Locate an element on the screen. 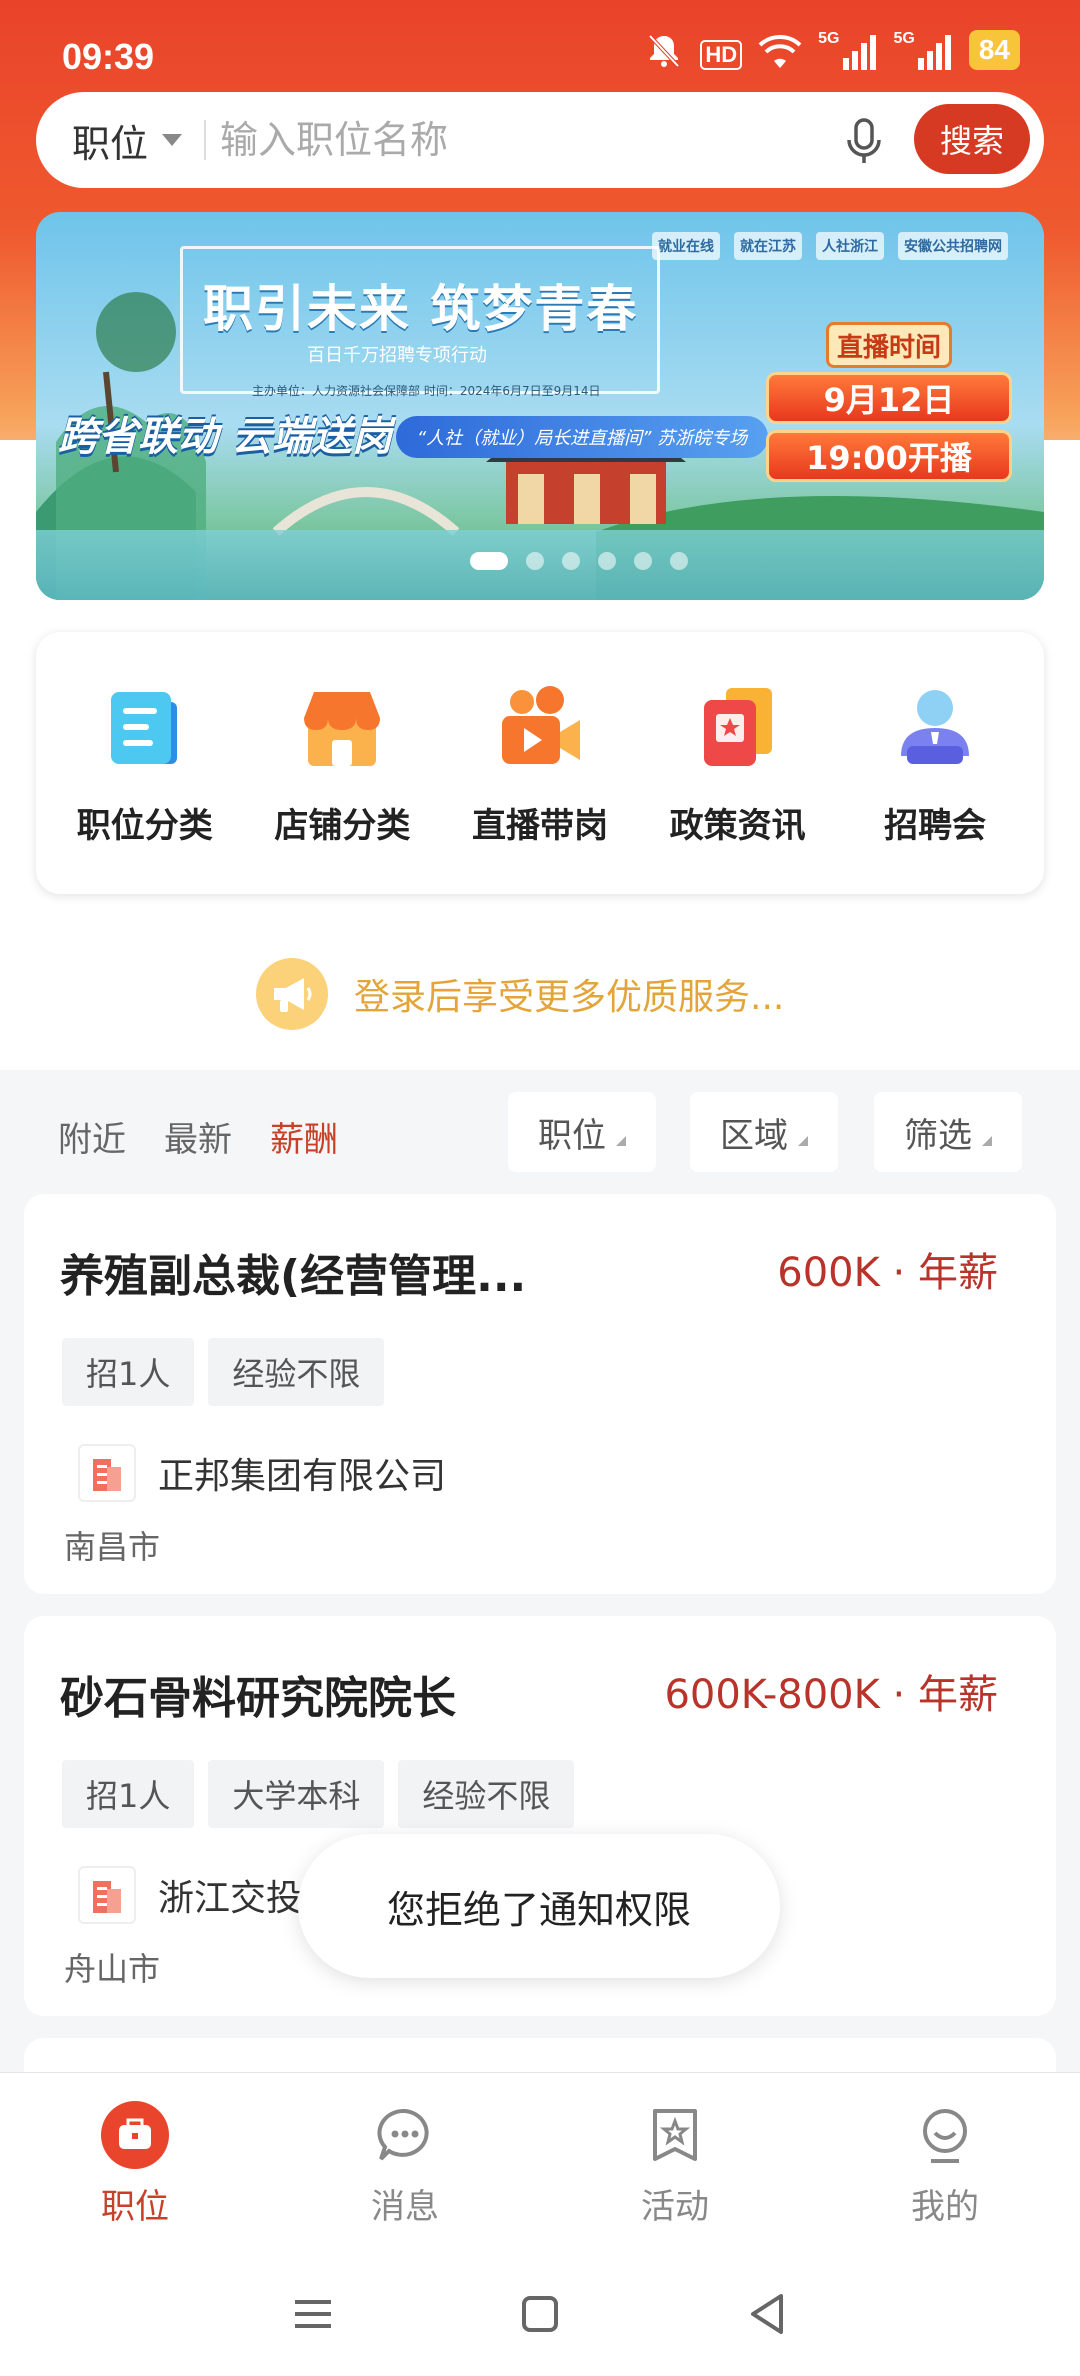 This screenshot has width=1080, height=2376. partner-logo: 就在江苏 is located at coordinates (768, 246).